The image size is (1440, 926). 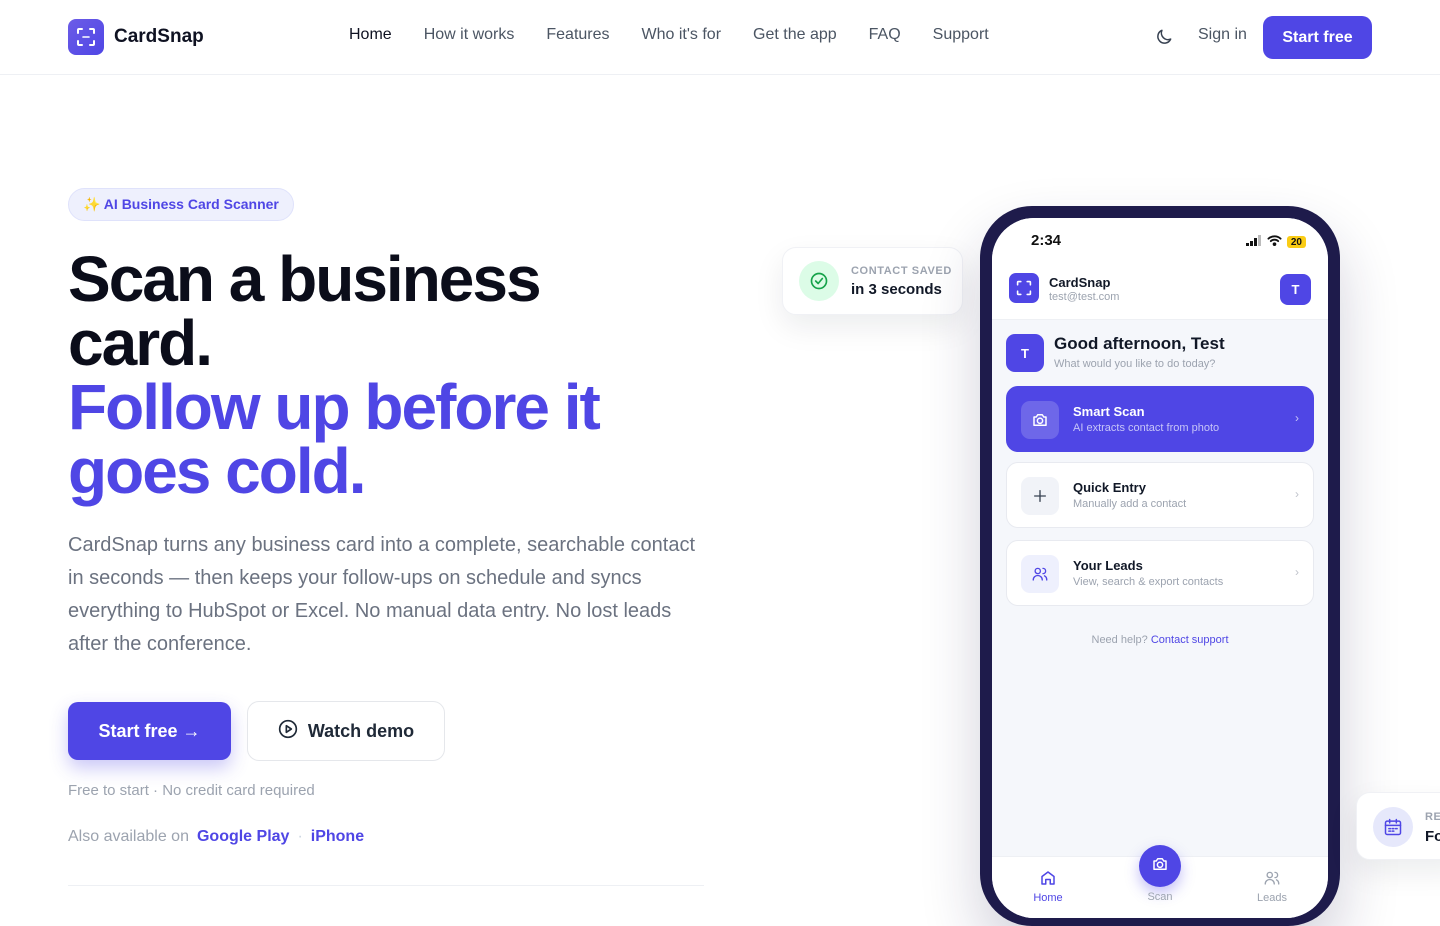 I want to click on quick-entry-card: Quick Entry Manually add a contact ›, so click(x=1160, y=495).